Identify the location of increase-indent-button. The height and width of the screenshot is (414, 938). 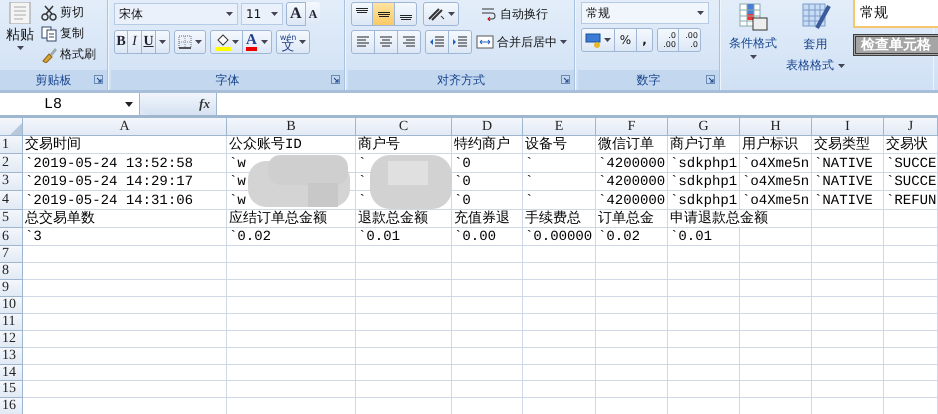
(460, 42).